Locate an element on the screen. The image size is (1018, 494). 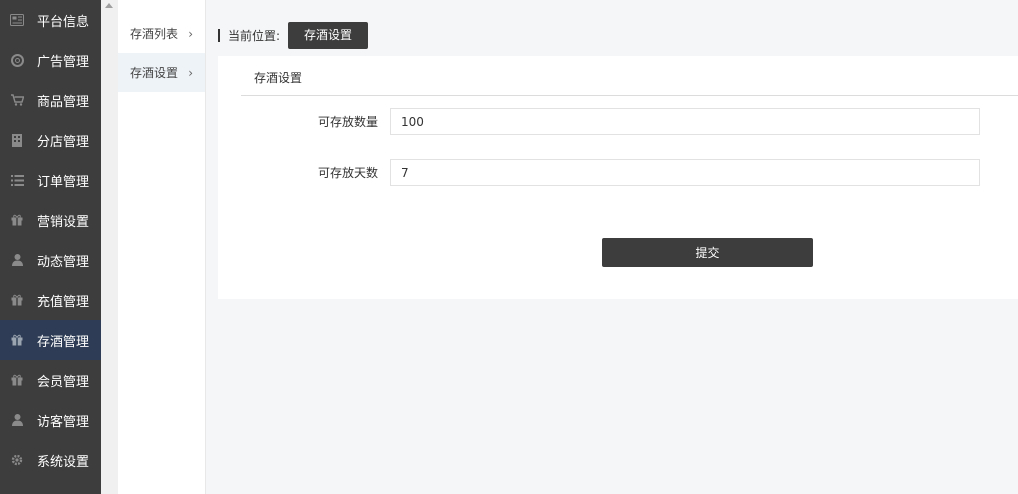
newspaper-icon is located at coordinates (17, 20).